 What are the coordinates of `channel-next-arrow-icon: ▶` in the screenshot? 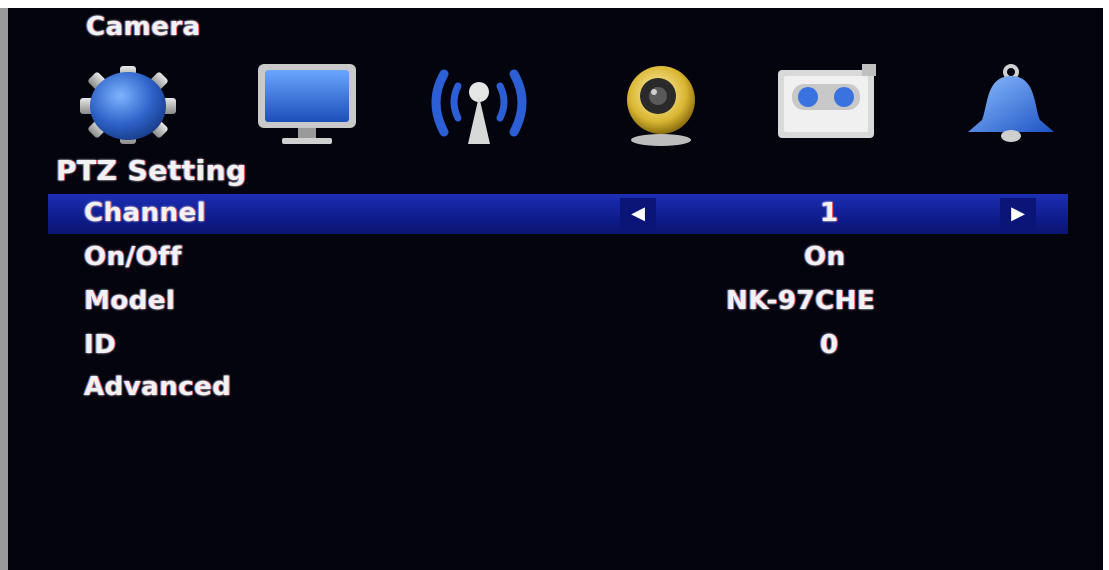 It's located at (1018, 214).